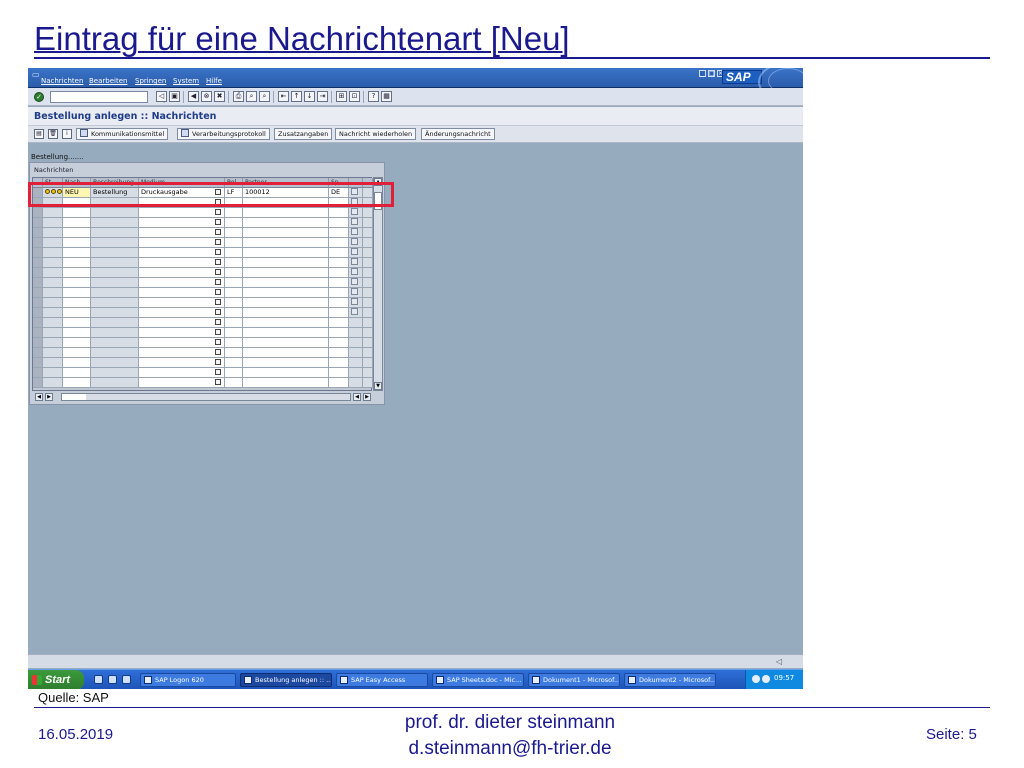 This screenshot has height=768, width=1024. Describe the element at coordinates (49, 397) in the screenshot. I see `scroll-right-icon: ▶` at that location.